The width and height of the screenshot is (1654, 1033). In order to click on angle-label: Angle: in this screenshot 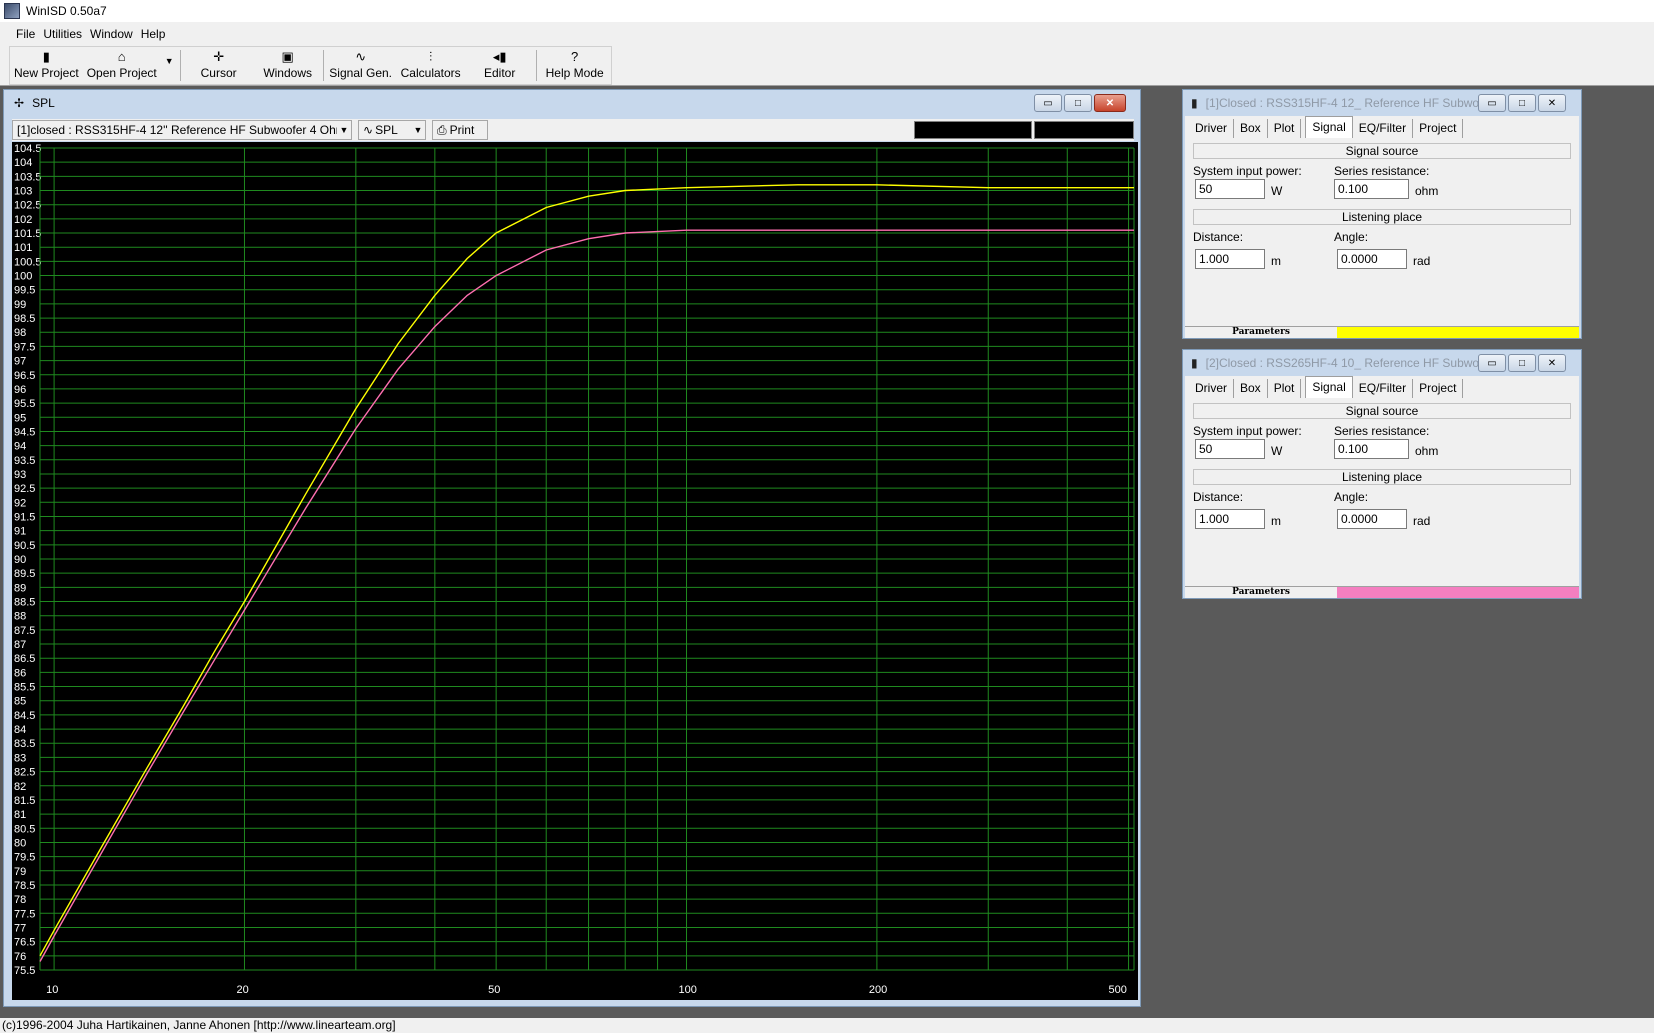, I will do `click(1351, 237)`.